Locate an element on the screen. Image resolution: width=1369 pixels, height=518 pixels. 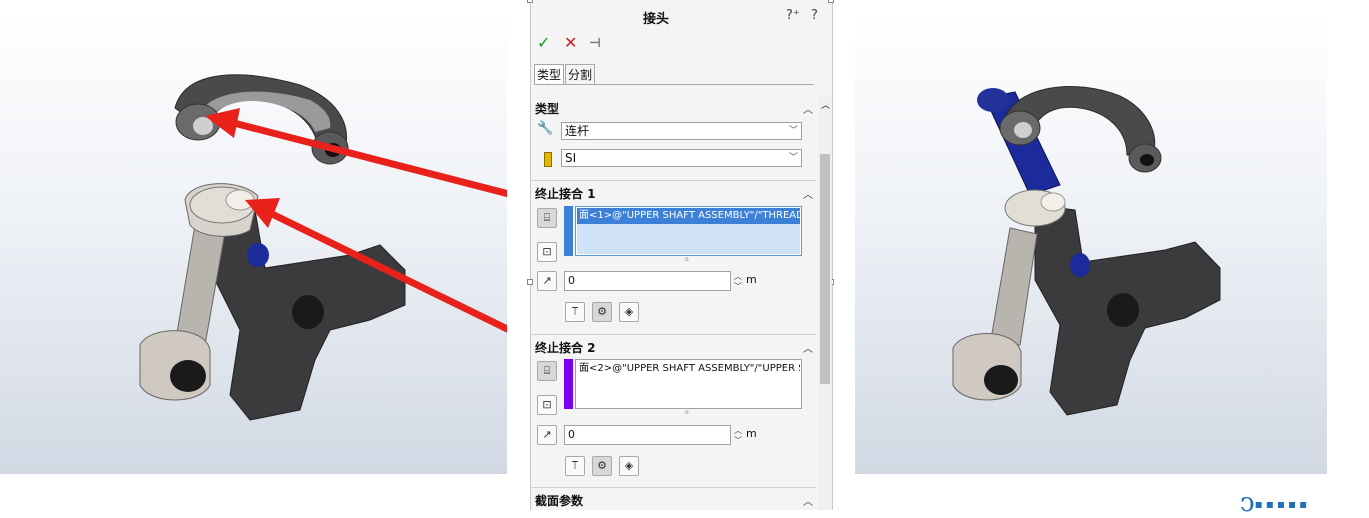
collapse-section-params-icon: ︿ is located at coordinates (808, 500).